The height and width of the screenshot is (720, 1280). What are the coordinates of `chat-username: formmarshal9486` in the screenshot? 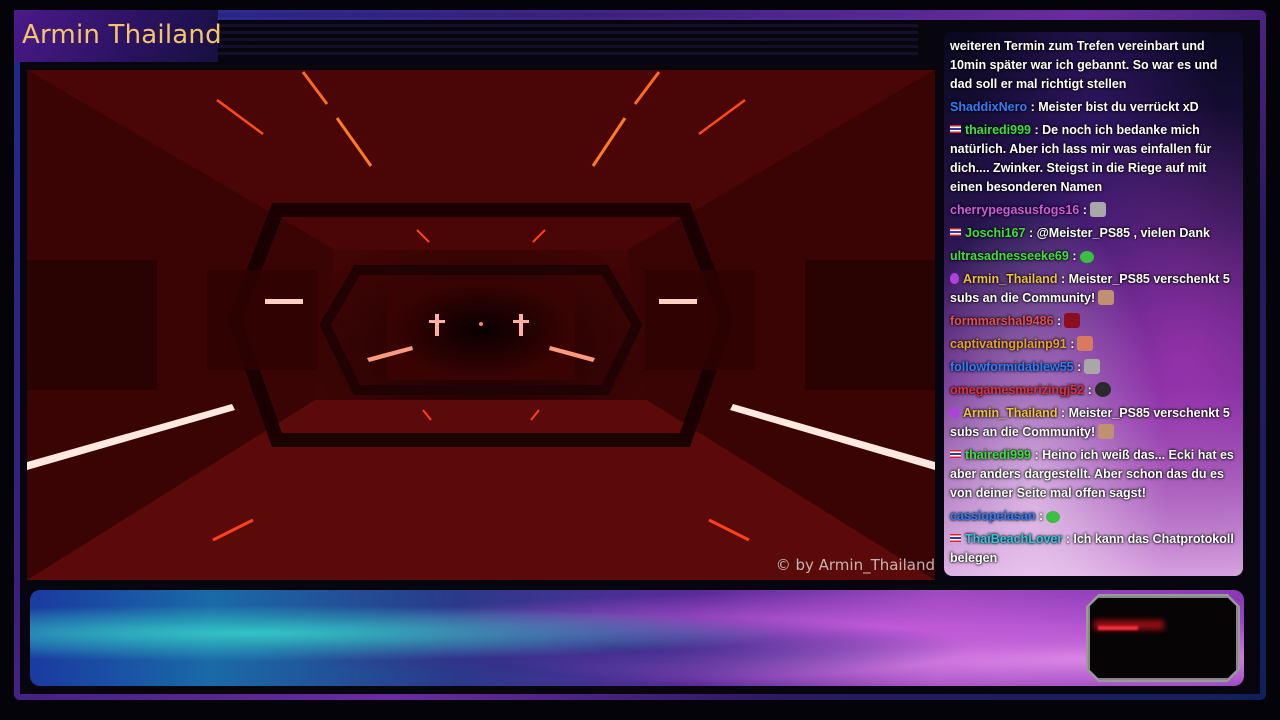 It's located at (1002, 321).